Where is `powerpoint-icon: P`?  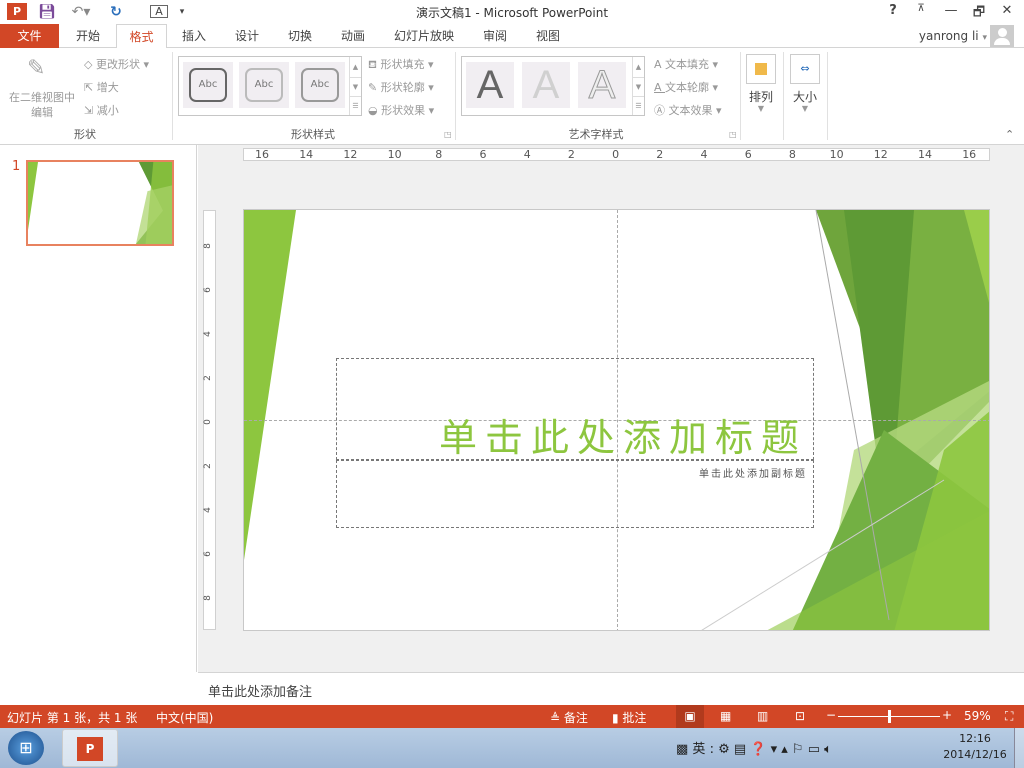 powerpoint-icon: P is located at coordinates (90, 749).